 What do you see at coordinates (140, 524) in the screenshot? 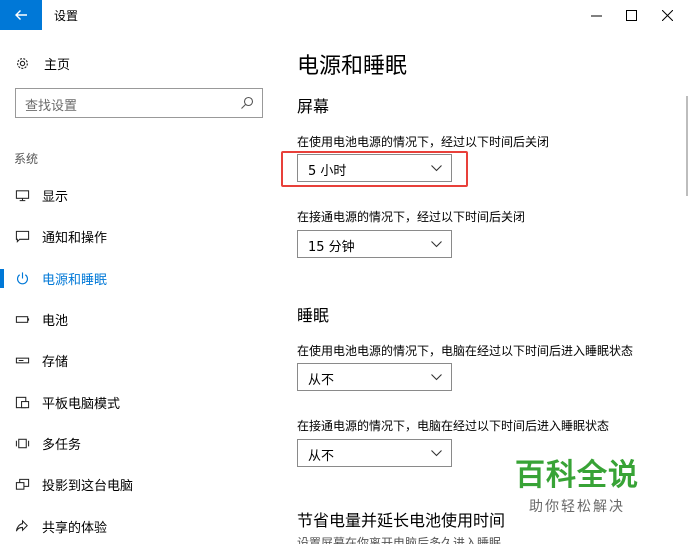
I see `sidebar-item-shared-experiences: 共享的体验` at bounding box center [140, 524].